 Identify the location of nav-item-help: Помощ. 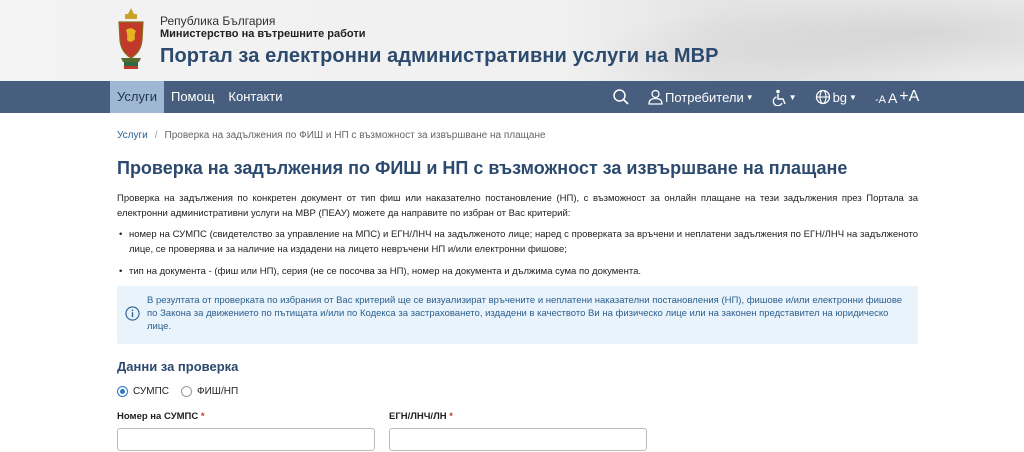
(192, 97).